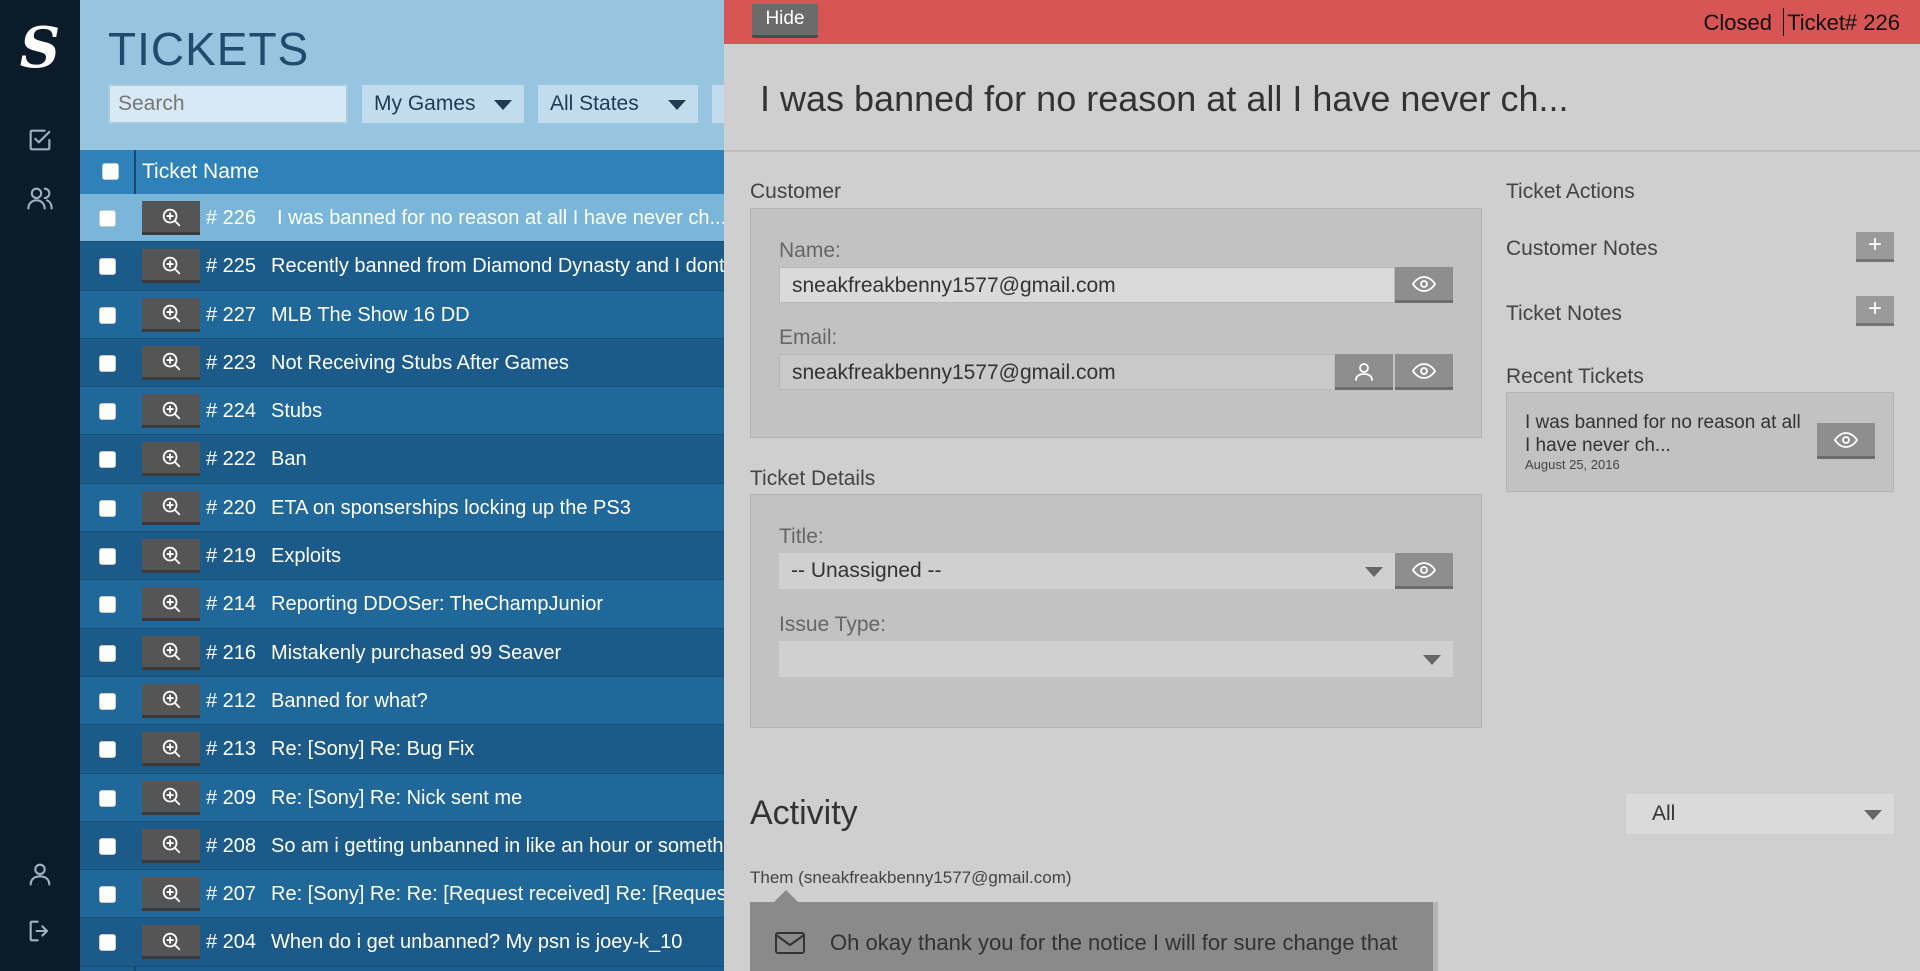  What do you see at coordinates (40, 198) in the screenshot?
I see `users-icon` at bounding box center [40, 198].